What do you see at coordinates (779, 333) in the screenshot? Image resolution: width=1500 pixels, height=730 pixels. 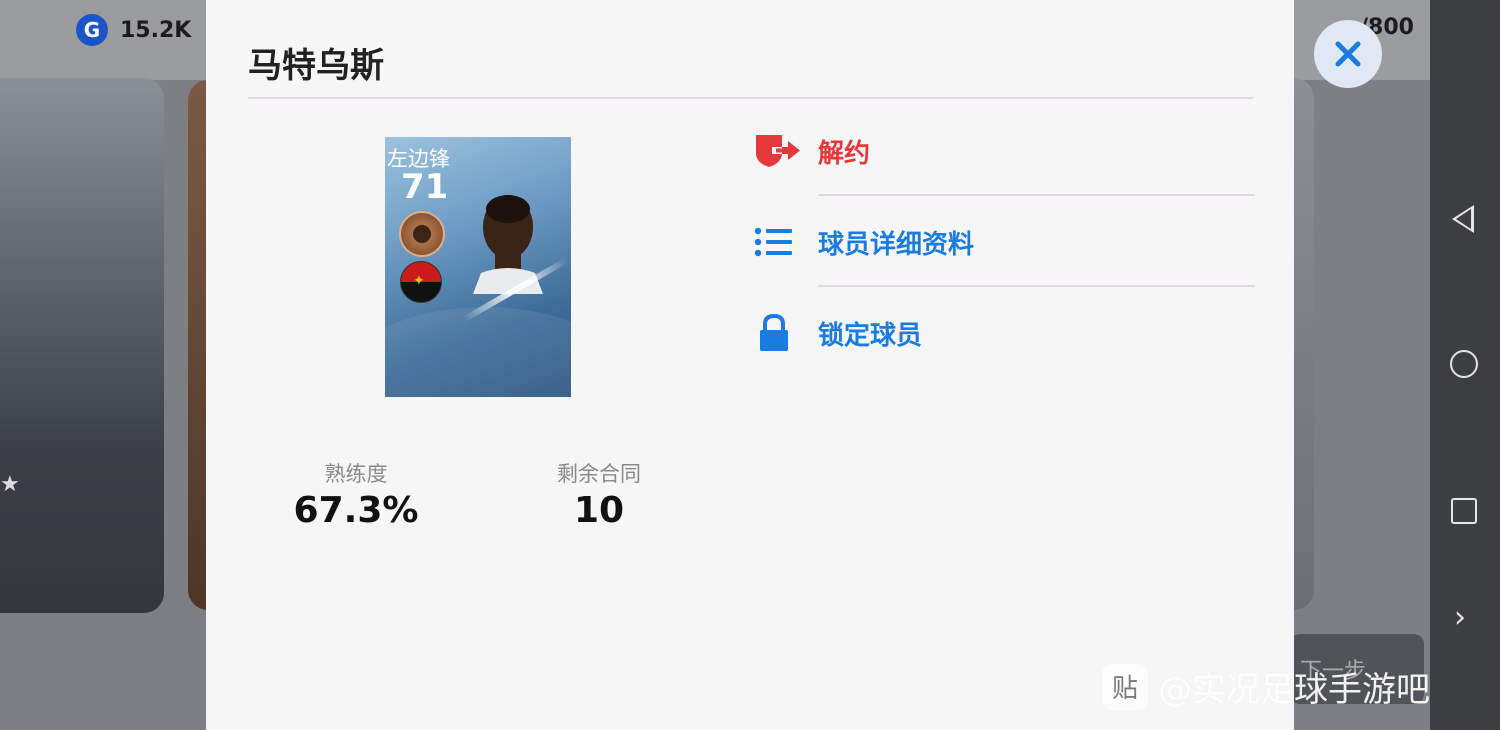 I see `lock-icon` at bounding box center [779, 333].